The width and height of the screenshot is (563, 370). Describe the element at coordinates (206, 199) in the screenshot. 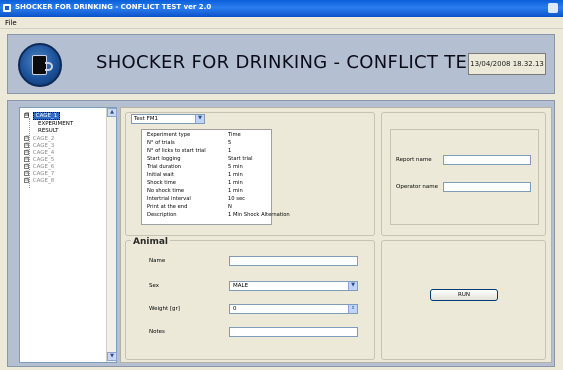

I see `table-row: Intertrial interval 10 sec` at that location.